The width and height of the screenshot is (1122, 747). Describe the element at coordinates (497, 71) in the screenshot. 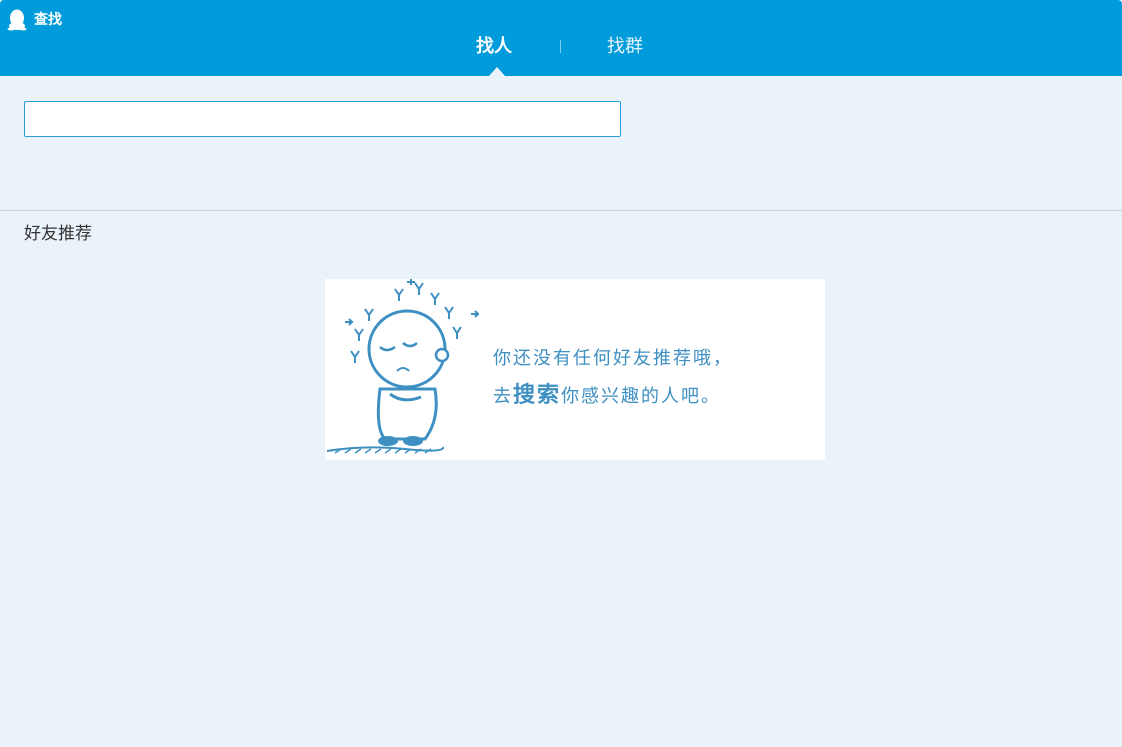

I see `active-tab-indicator` at that location.